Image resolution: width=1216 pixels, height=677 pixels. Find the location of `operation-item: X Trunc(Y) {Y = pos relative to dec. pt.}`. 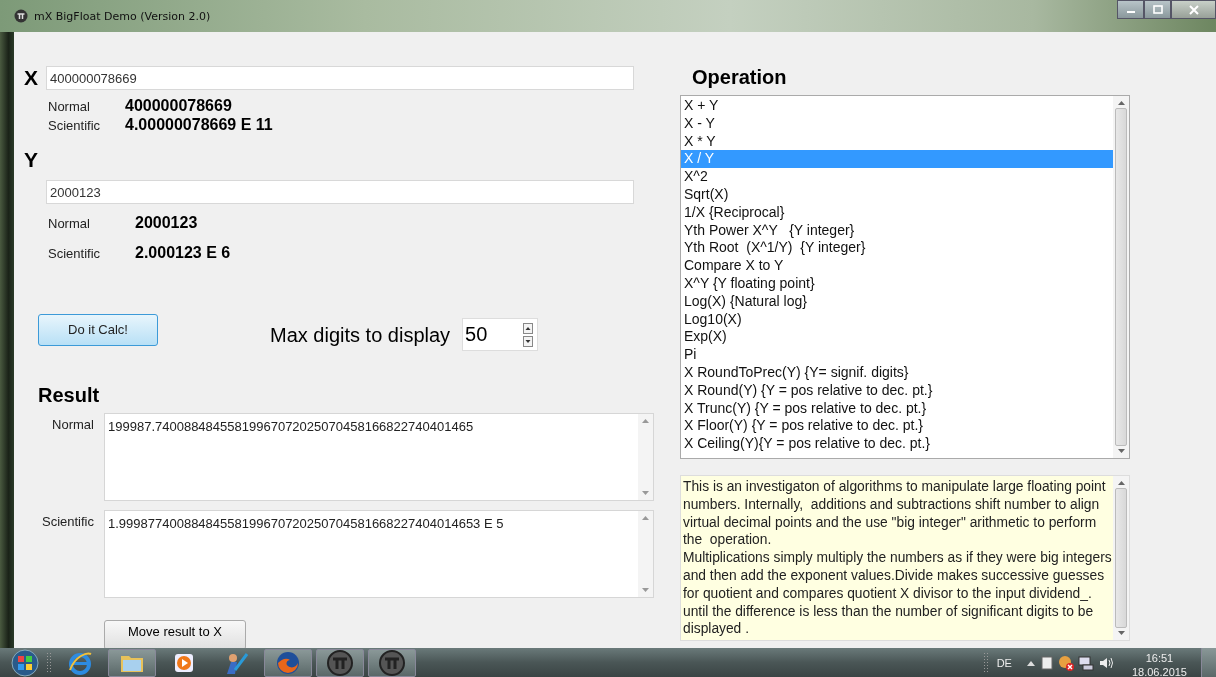

operation-item: X Trunc(Y) {Y = pos relative to dec. pt.} is located at coordinates (897, 408).